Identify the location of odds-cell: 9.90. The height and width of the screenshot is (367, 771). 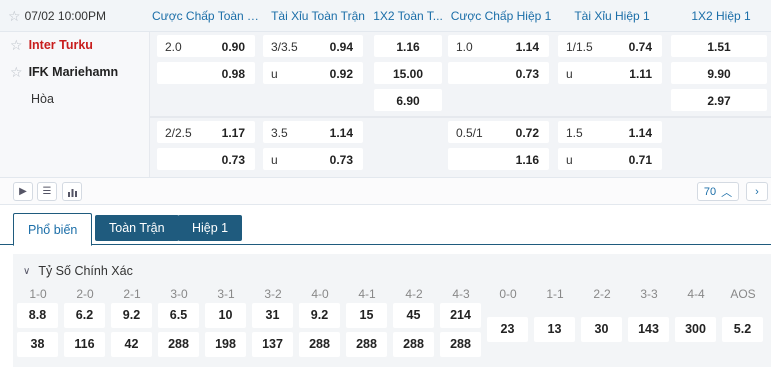
(719, 73).